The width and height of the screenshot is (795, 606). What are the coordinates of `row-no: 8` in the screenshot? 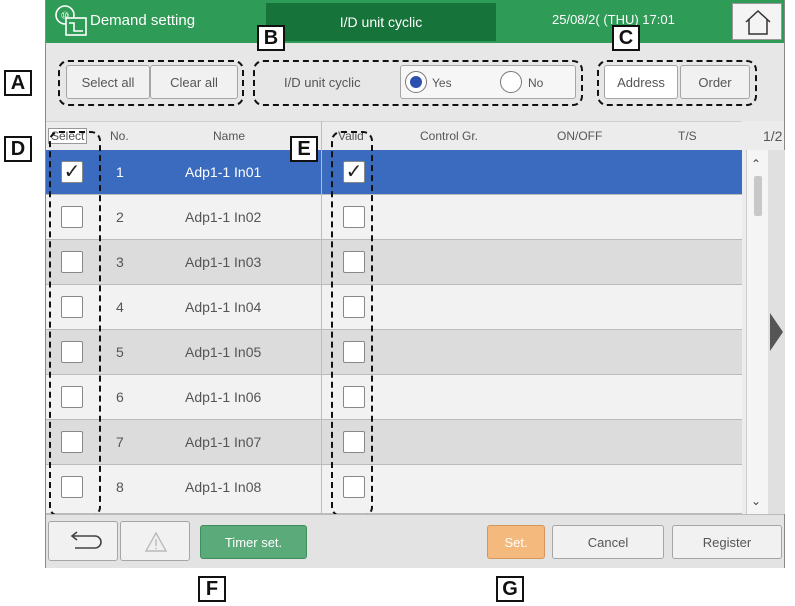 It's located at (120, 487).